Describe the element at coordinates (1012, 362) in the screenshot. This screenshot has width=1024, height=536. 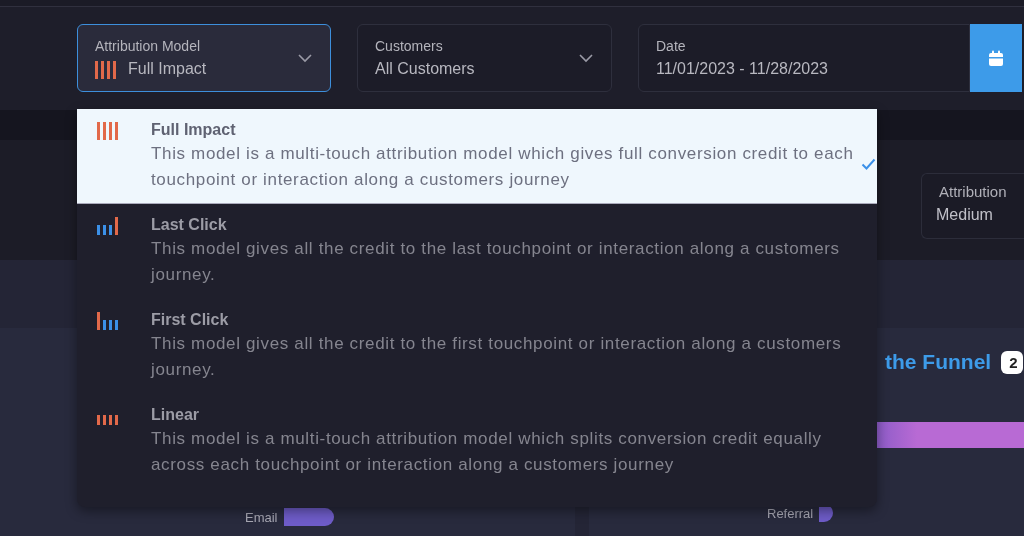
I see `count-badge: 2` at that location.